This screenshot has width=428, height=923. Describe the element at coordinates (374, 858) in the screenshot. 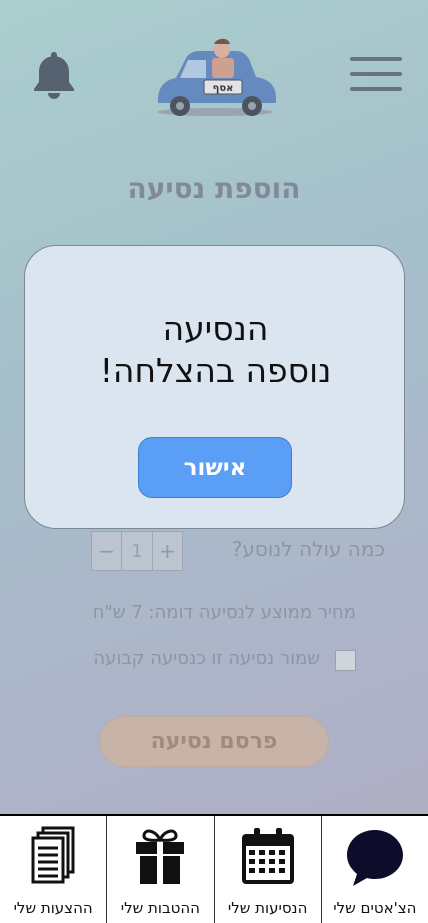

I see `chat-bubble-icon` at that location.